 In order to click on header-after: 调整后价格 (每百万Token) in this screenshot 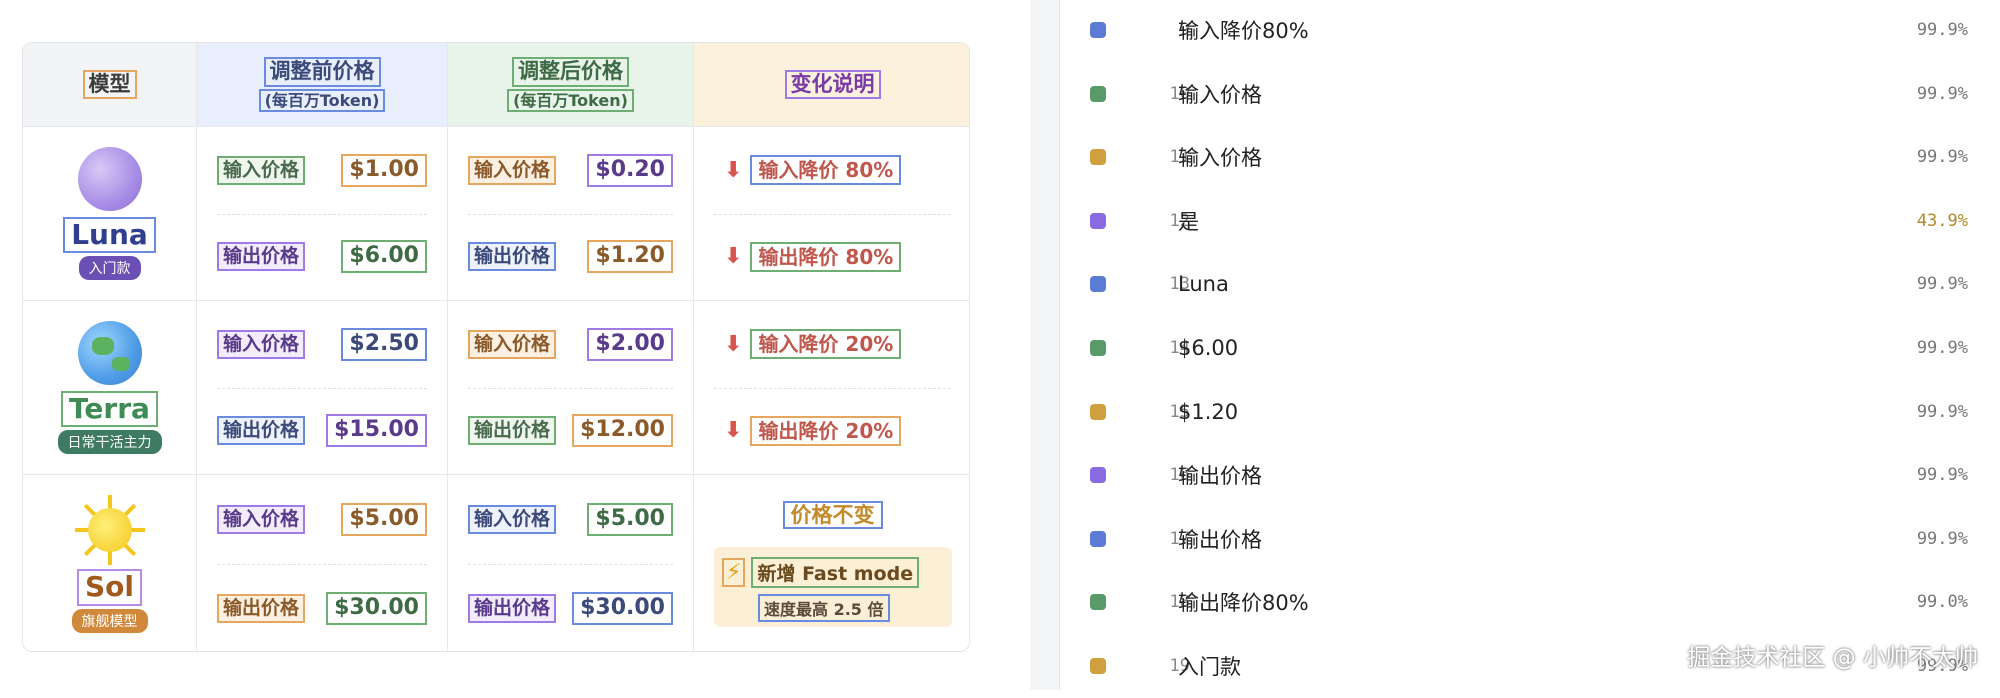, I will do `click(571, 85)`.